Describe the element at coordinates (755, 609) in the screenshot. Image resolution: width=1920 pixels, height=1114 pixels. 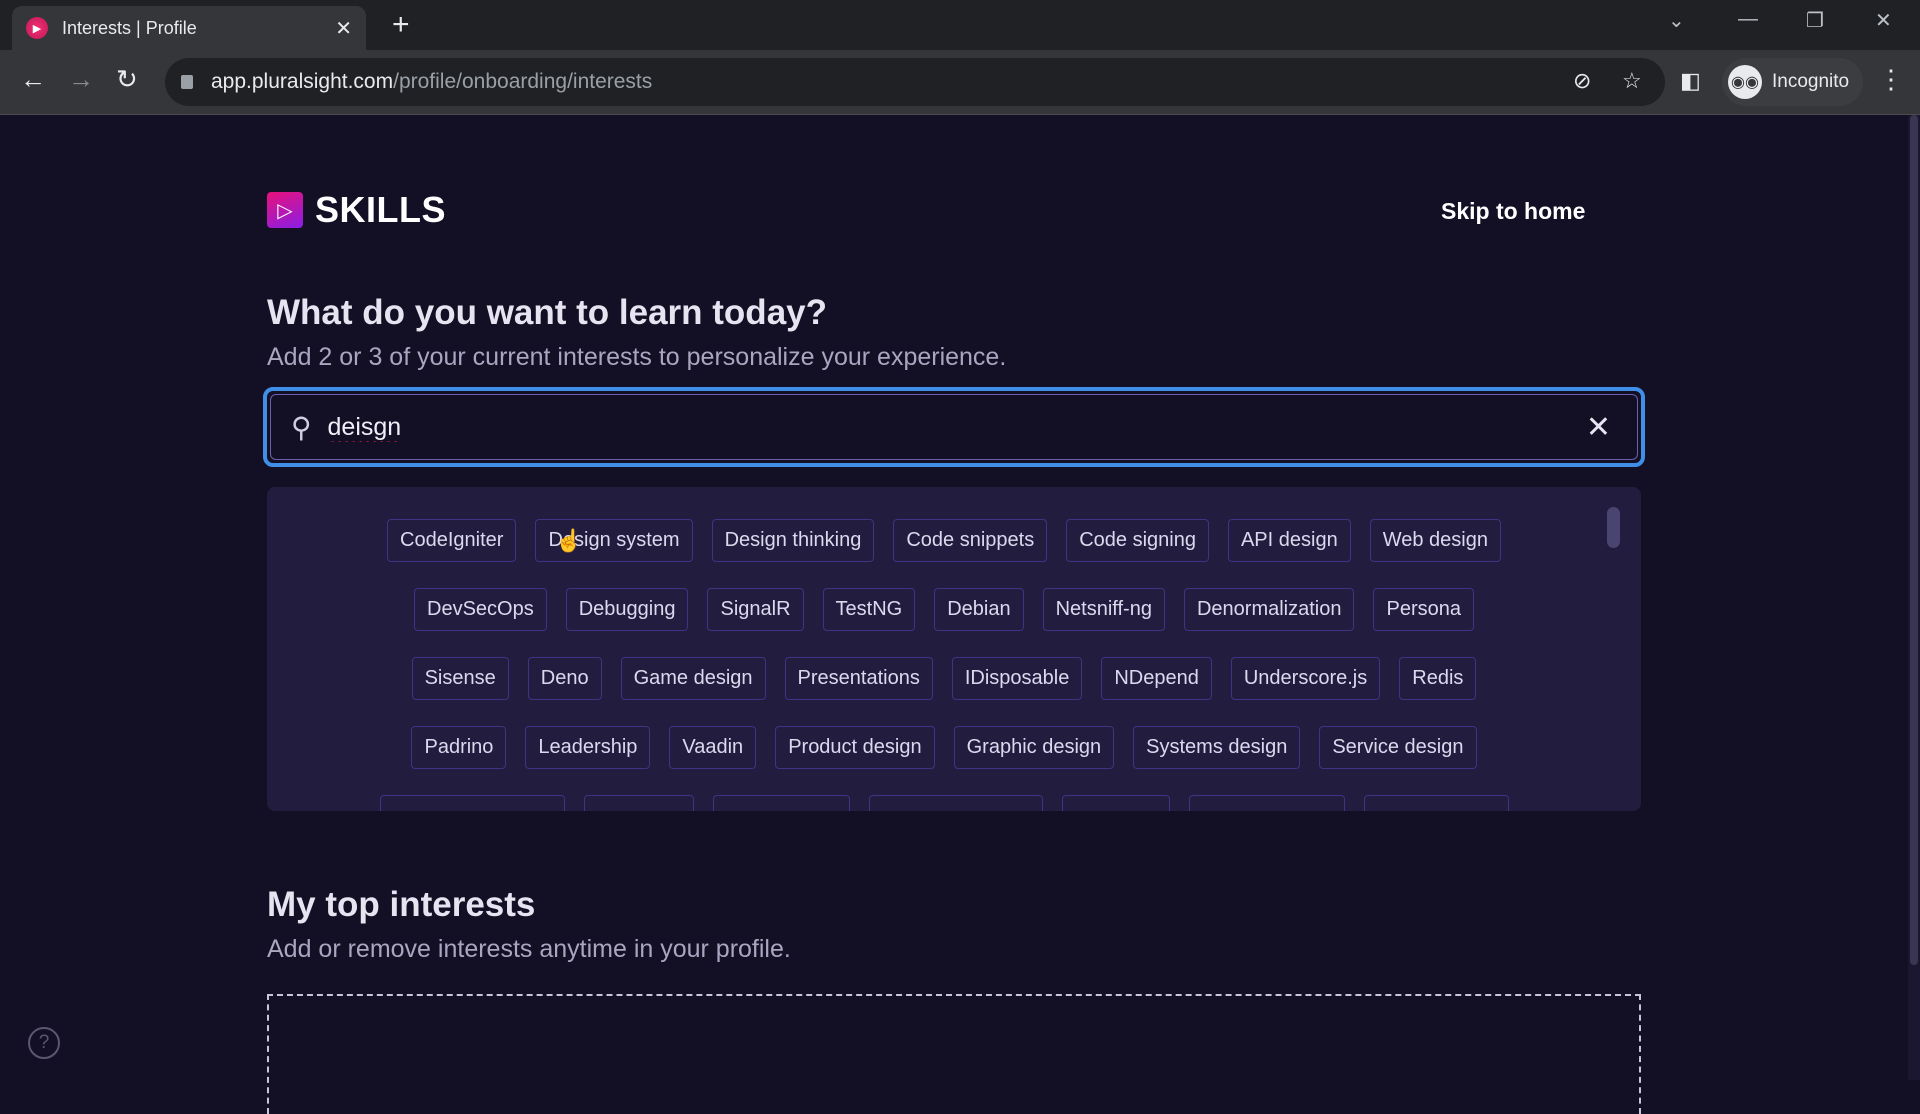
I see `suggestion-chip: SignalR` at that location.